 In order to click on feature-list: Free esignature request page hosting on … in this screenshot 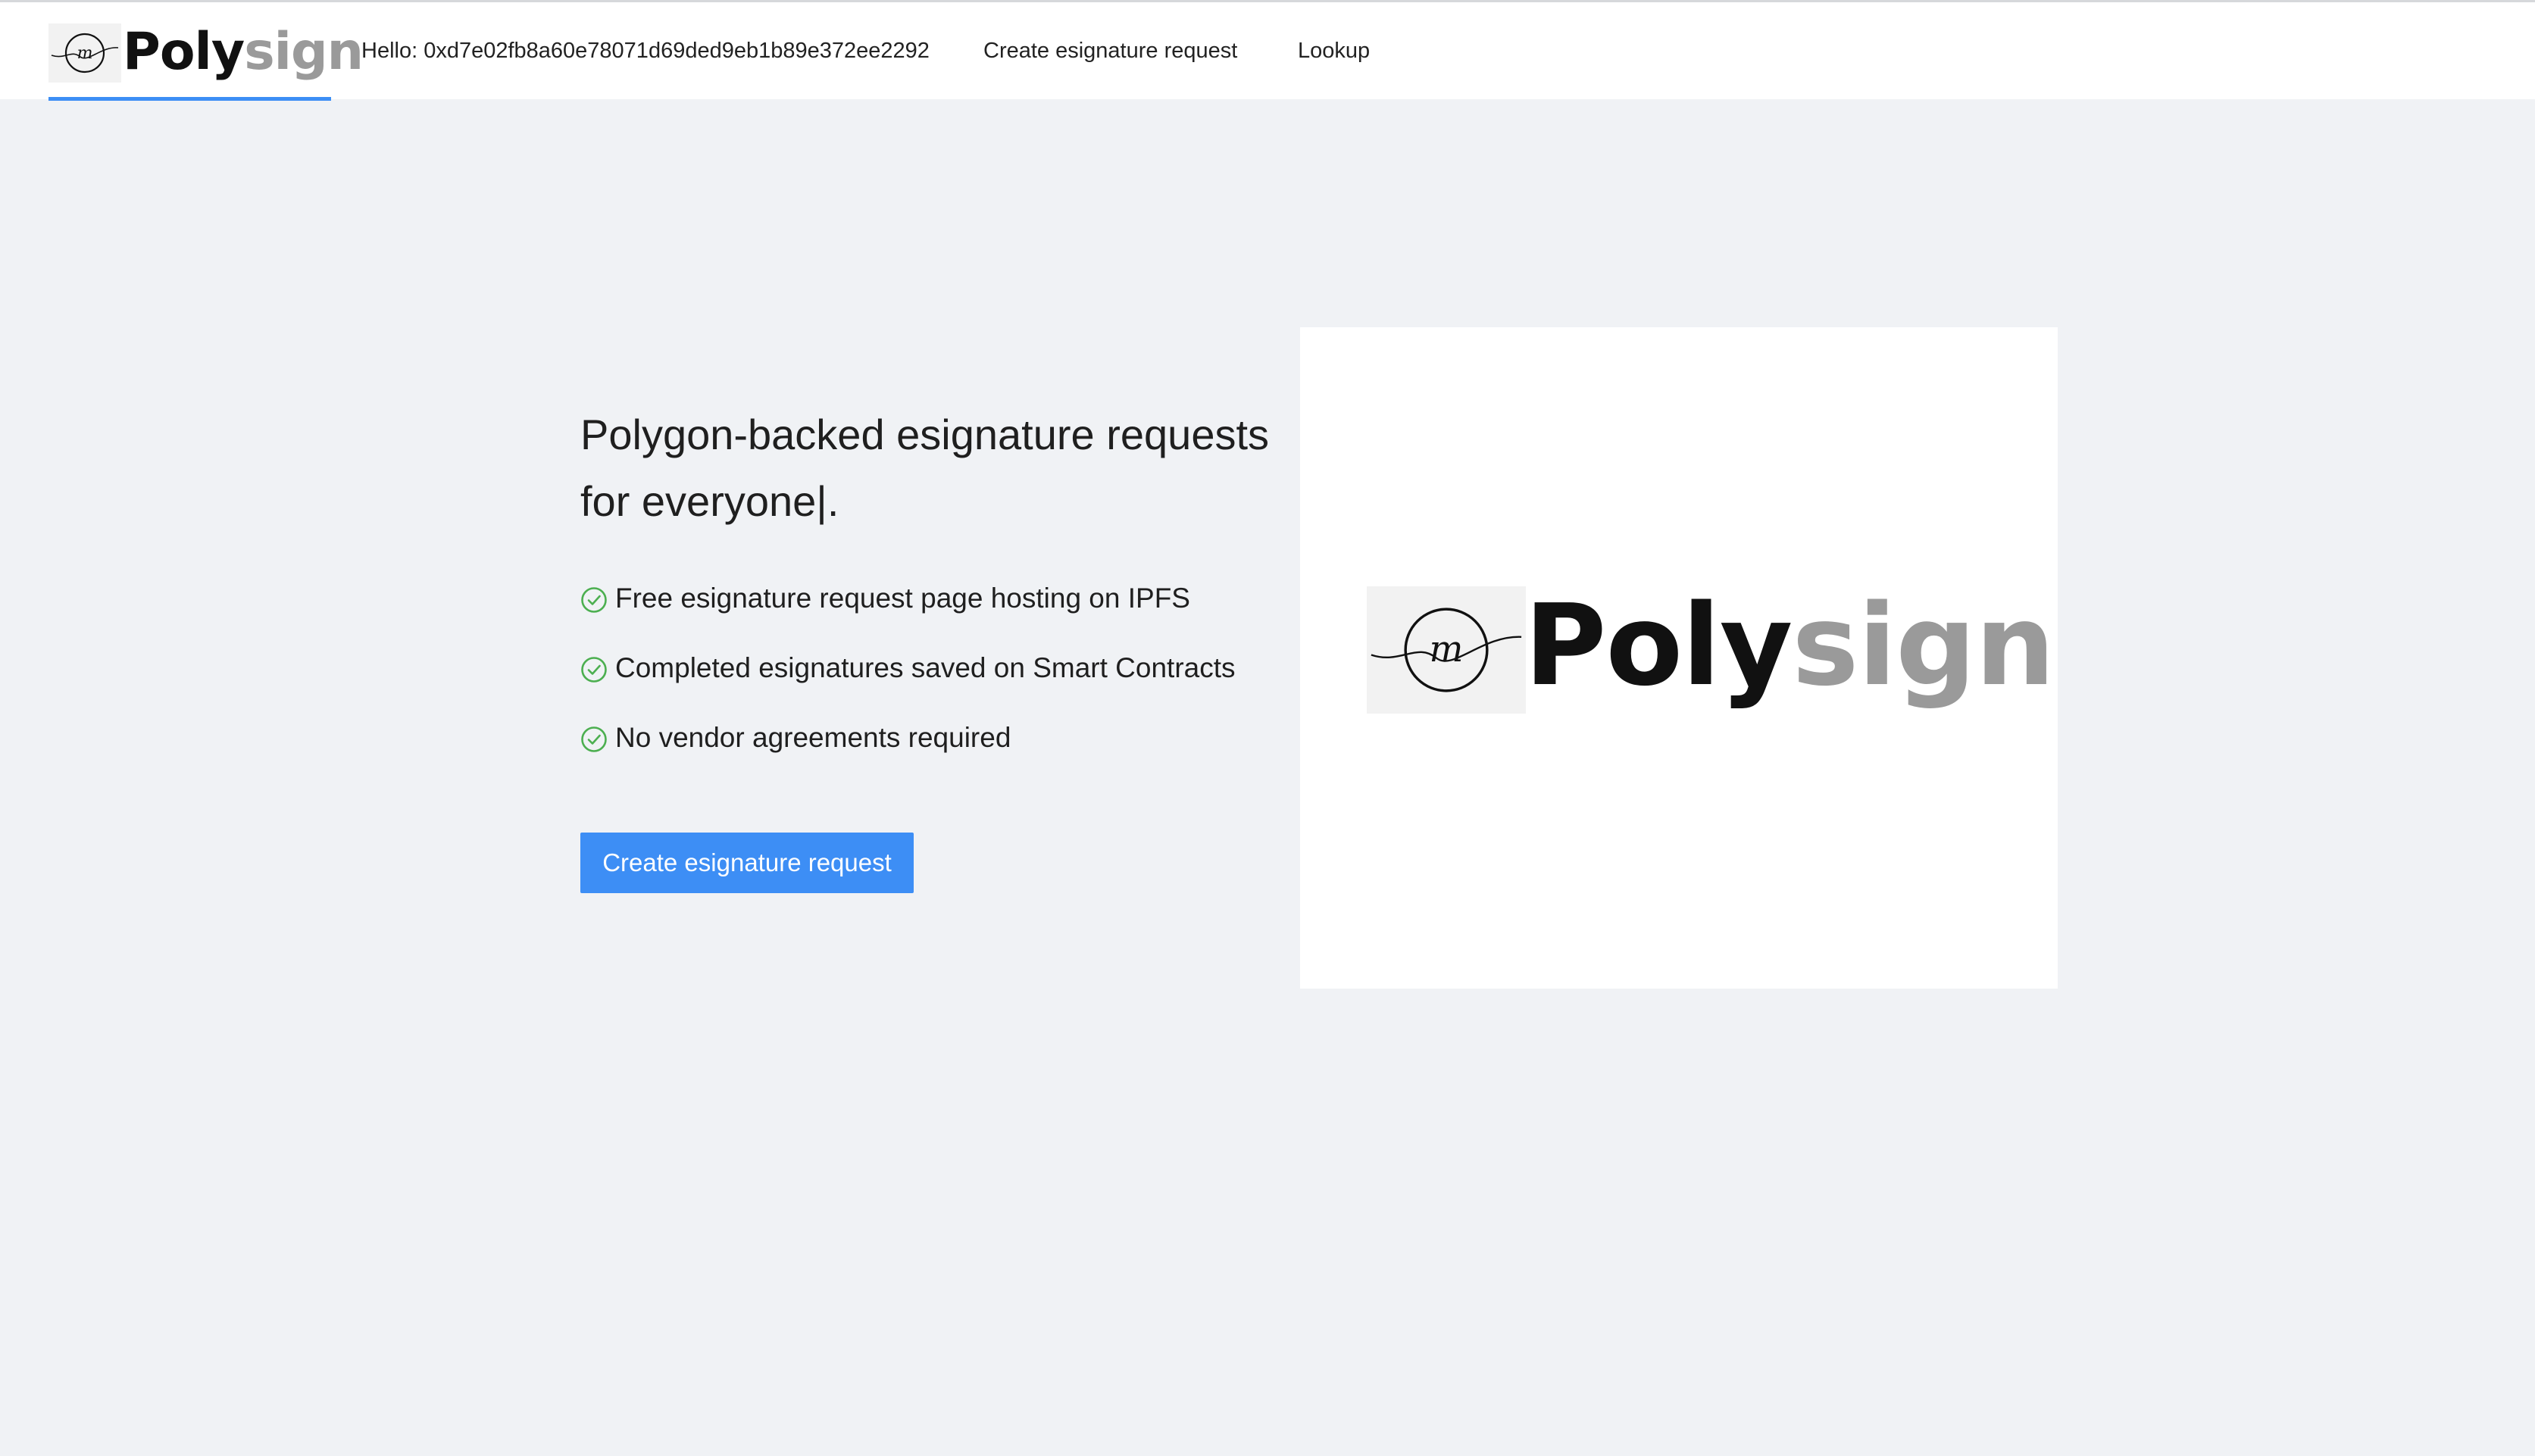, I will do `click(908, 680)`.